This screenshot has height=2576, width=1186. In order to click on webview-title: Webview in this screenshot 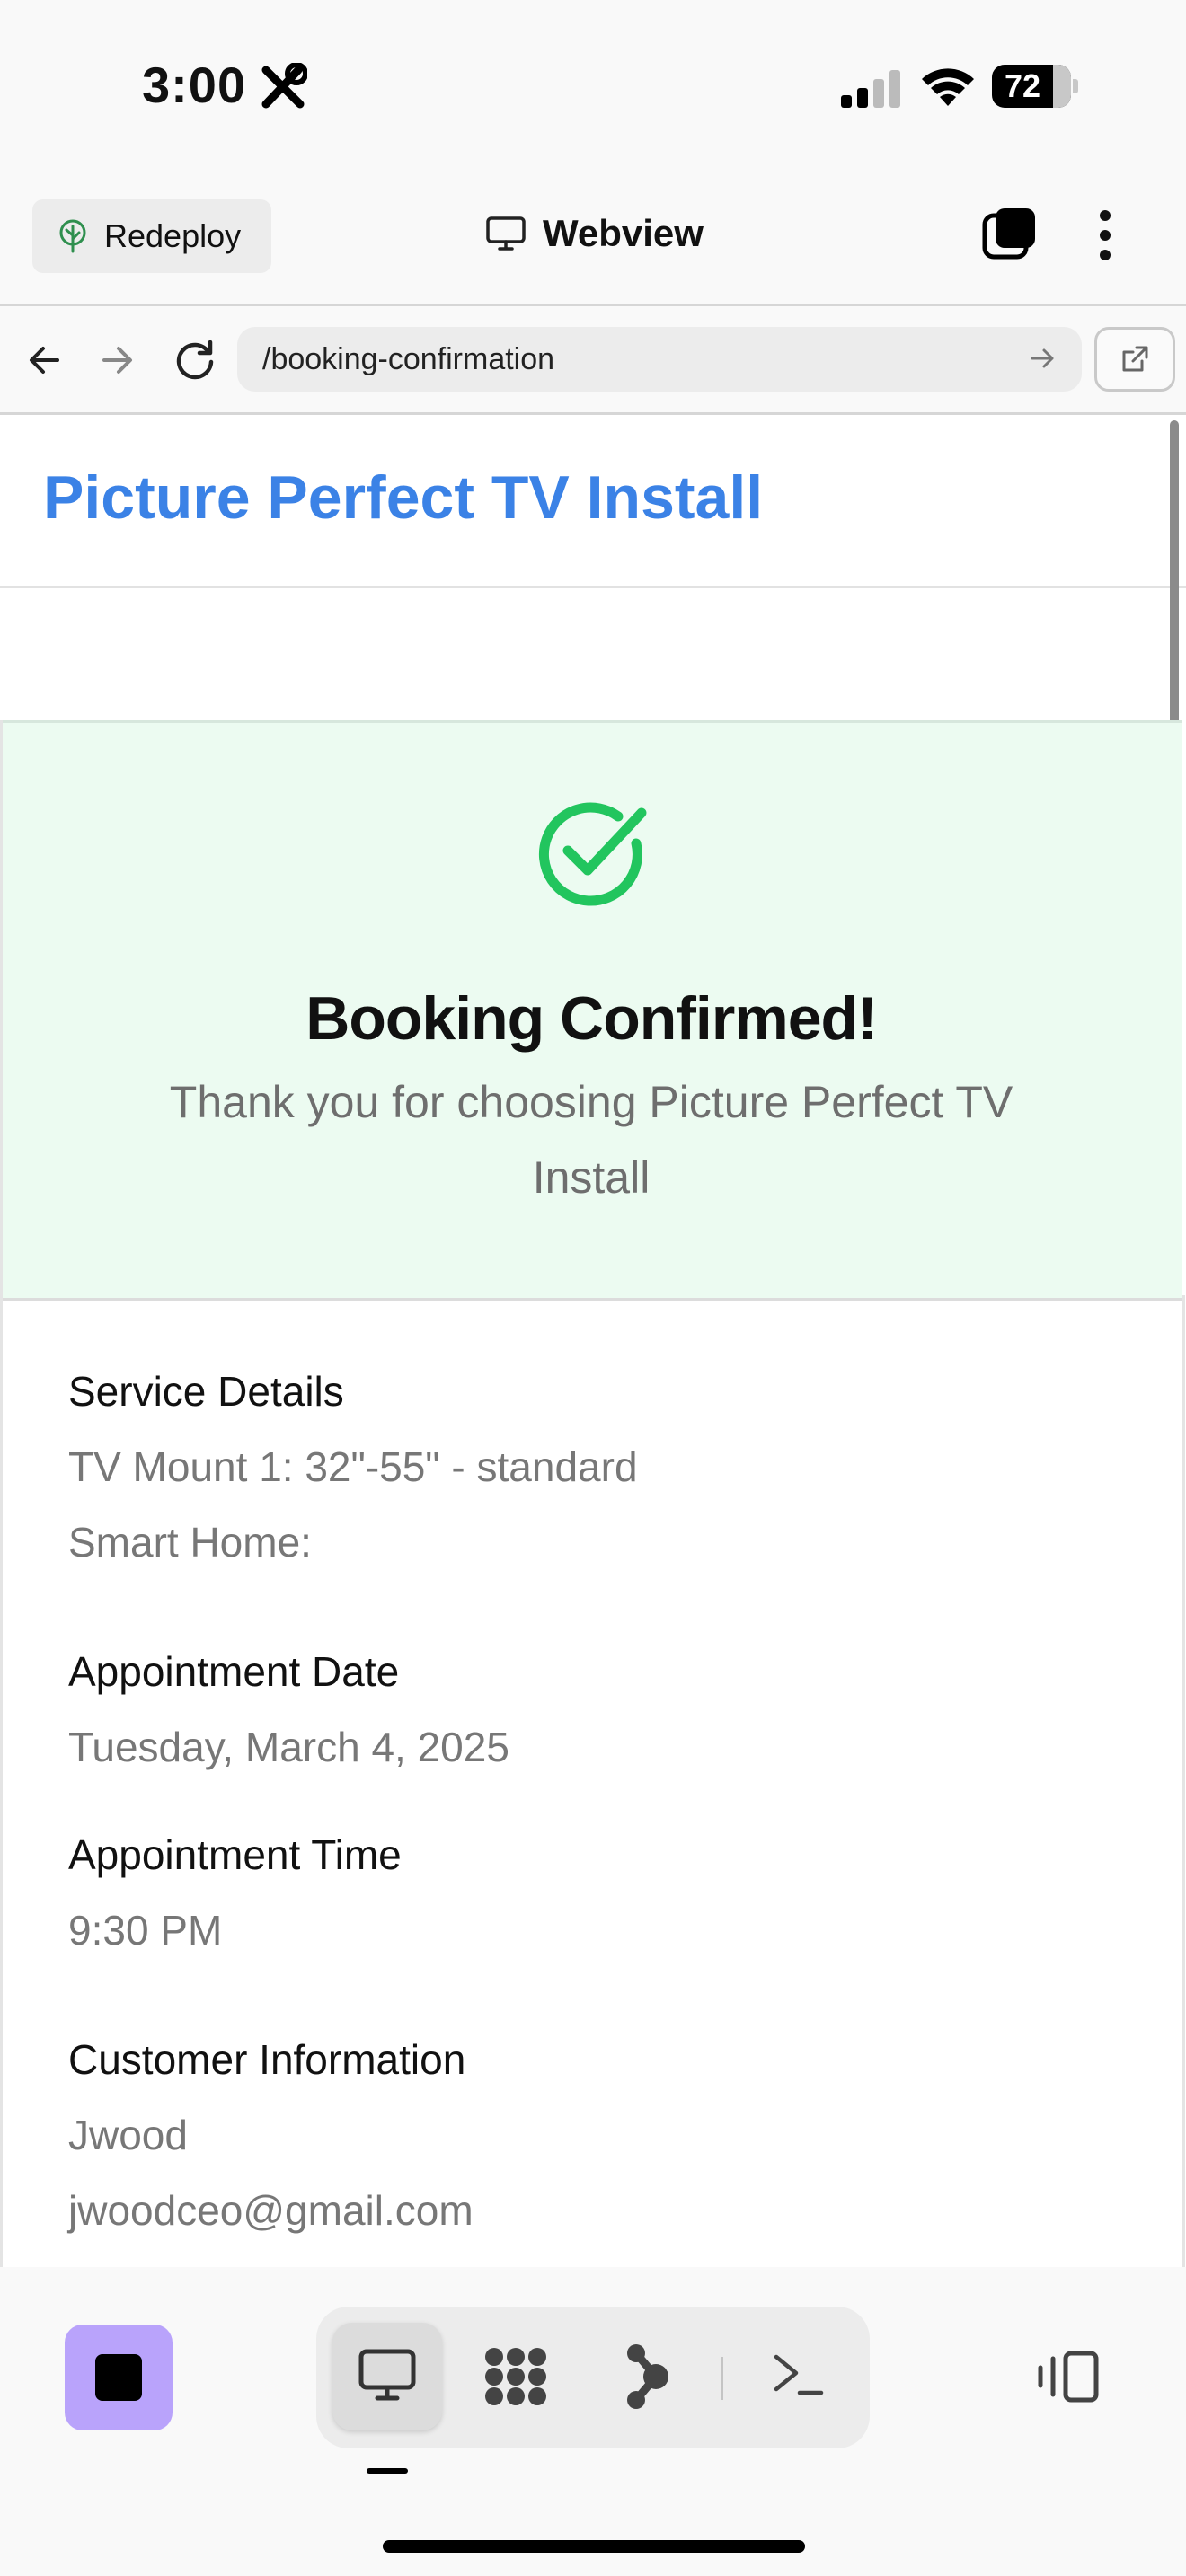, I will do `click(594, 233)`.